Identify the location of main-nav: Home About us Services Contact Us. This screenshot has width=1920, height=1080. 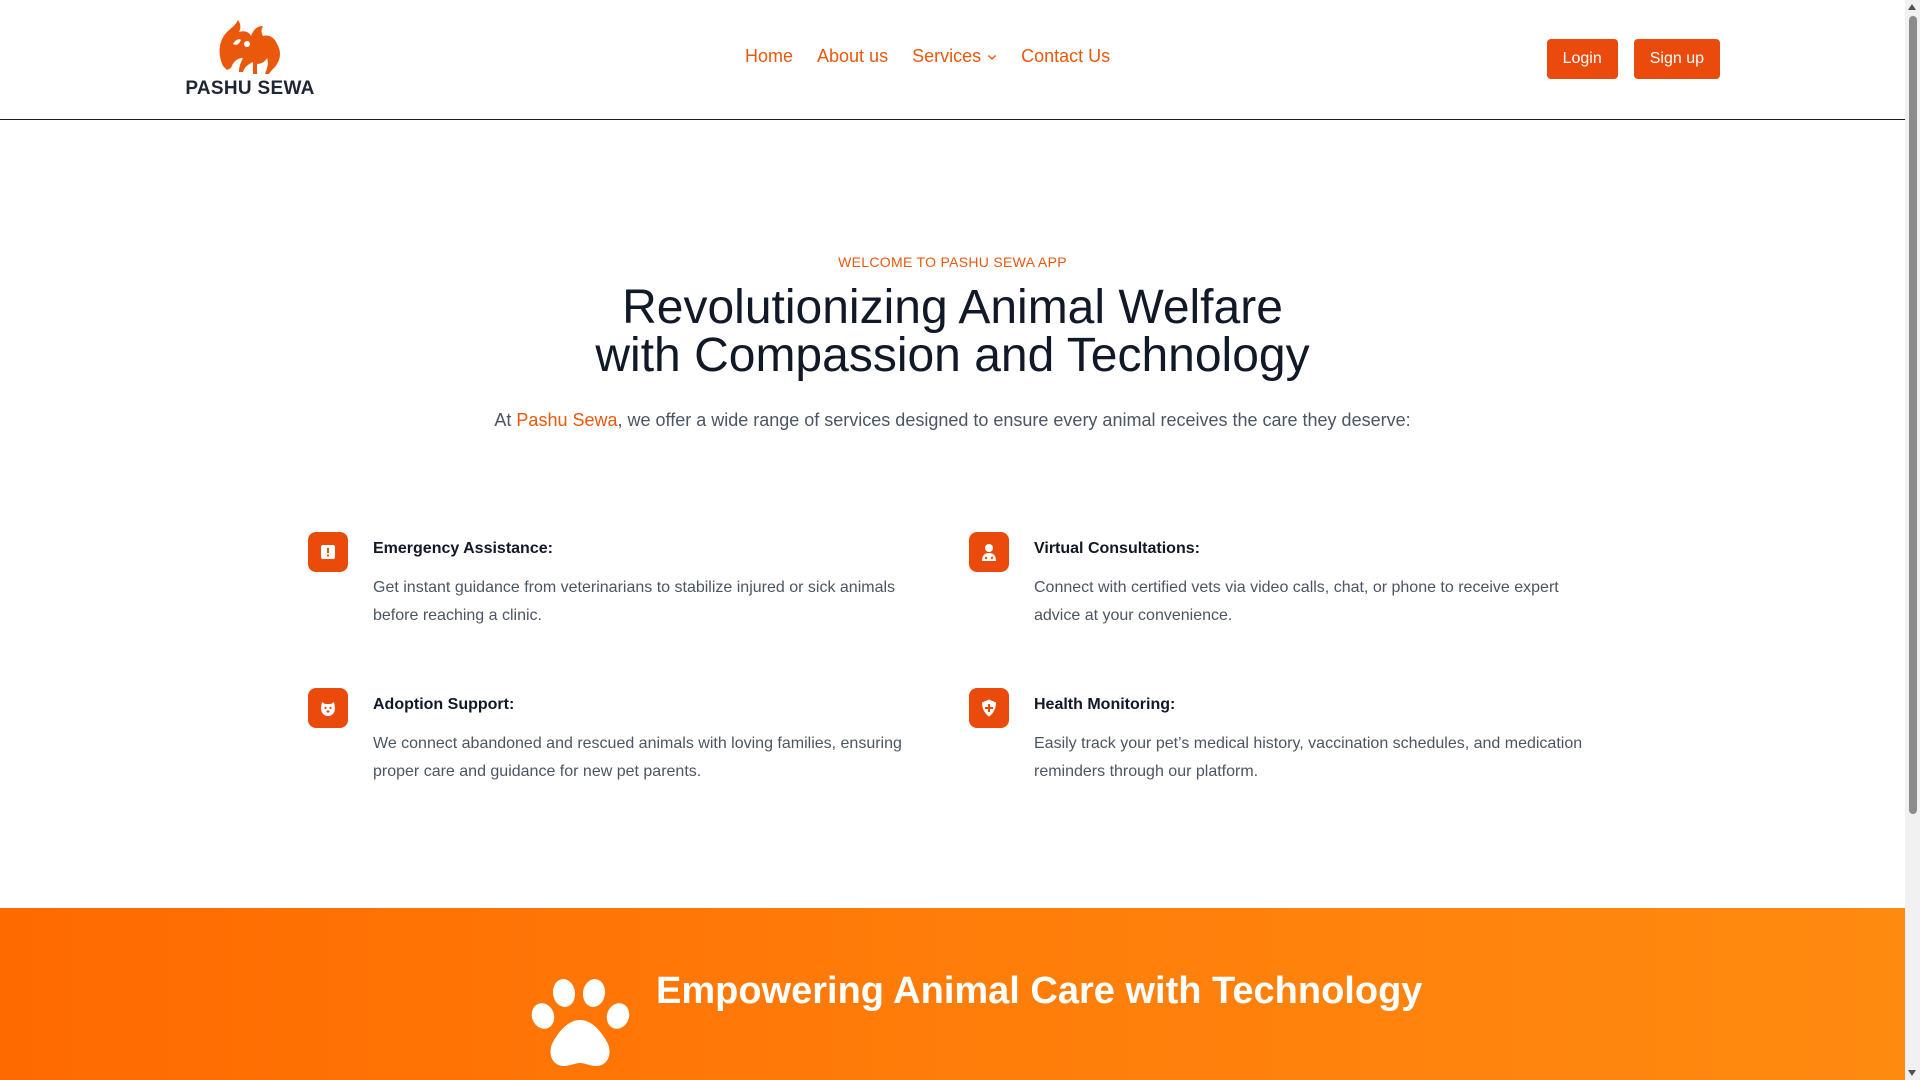
(927, 56).